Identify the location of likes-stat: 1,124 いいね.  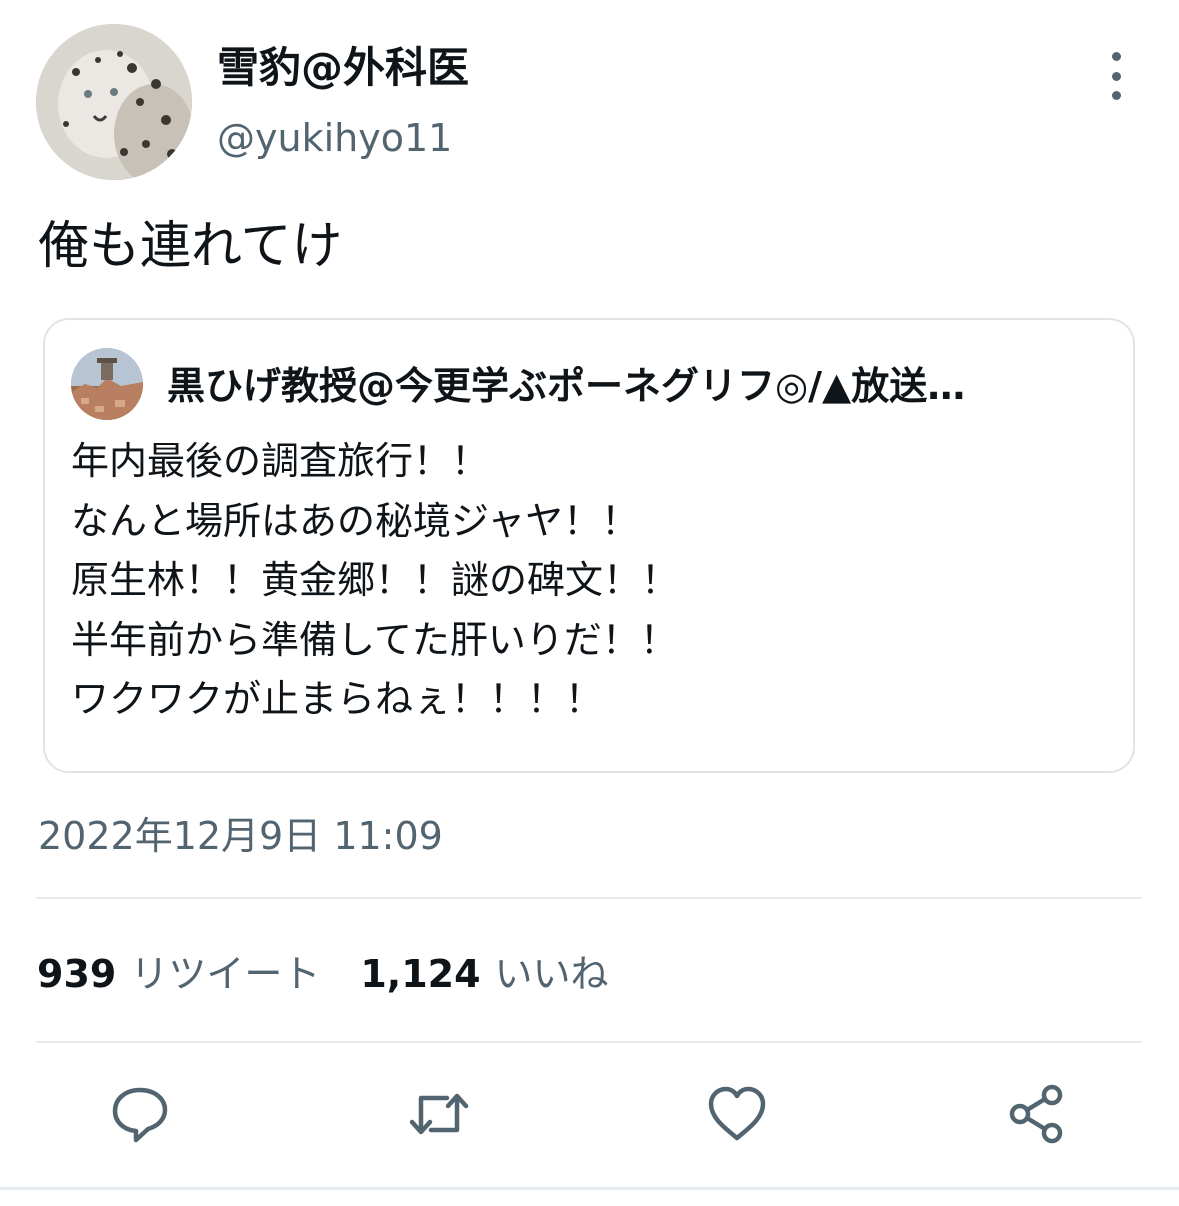
(484, 974).